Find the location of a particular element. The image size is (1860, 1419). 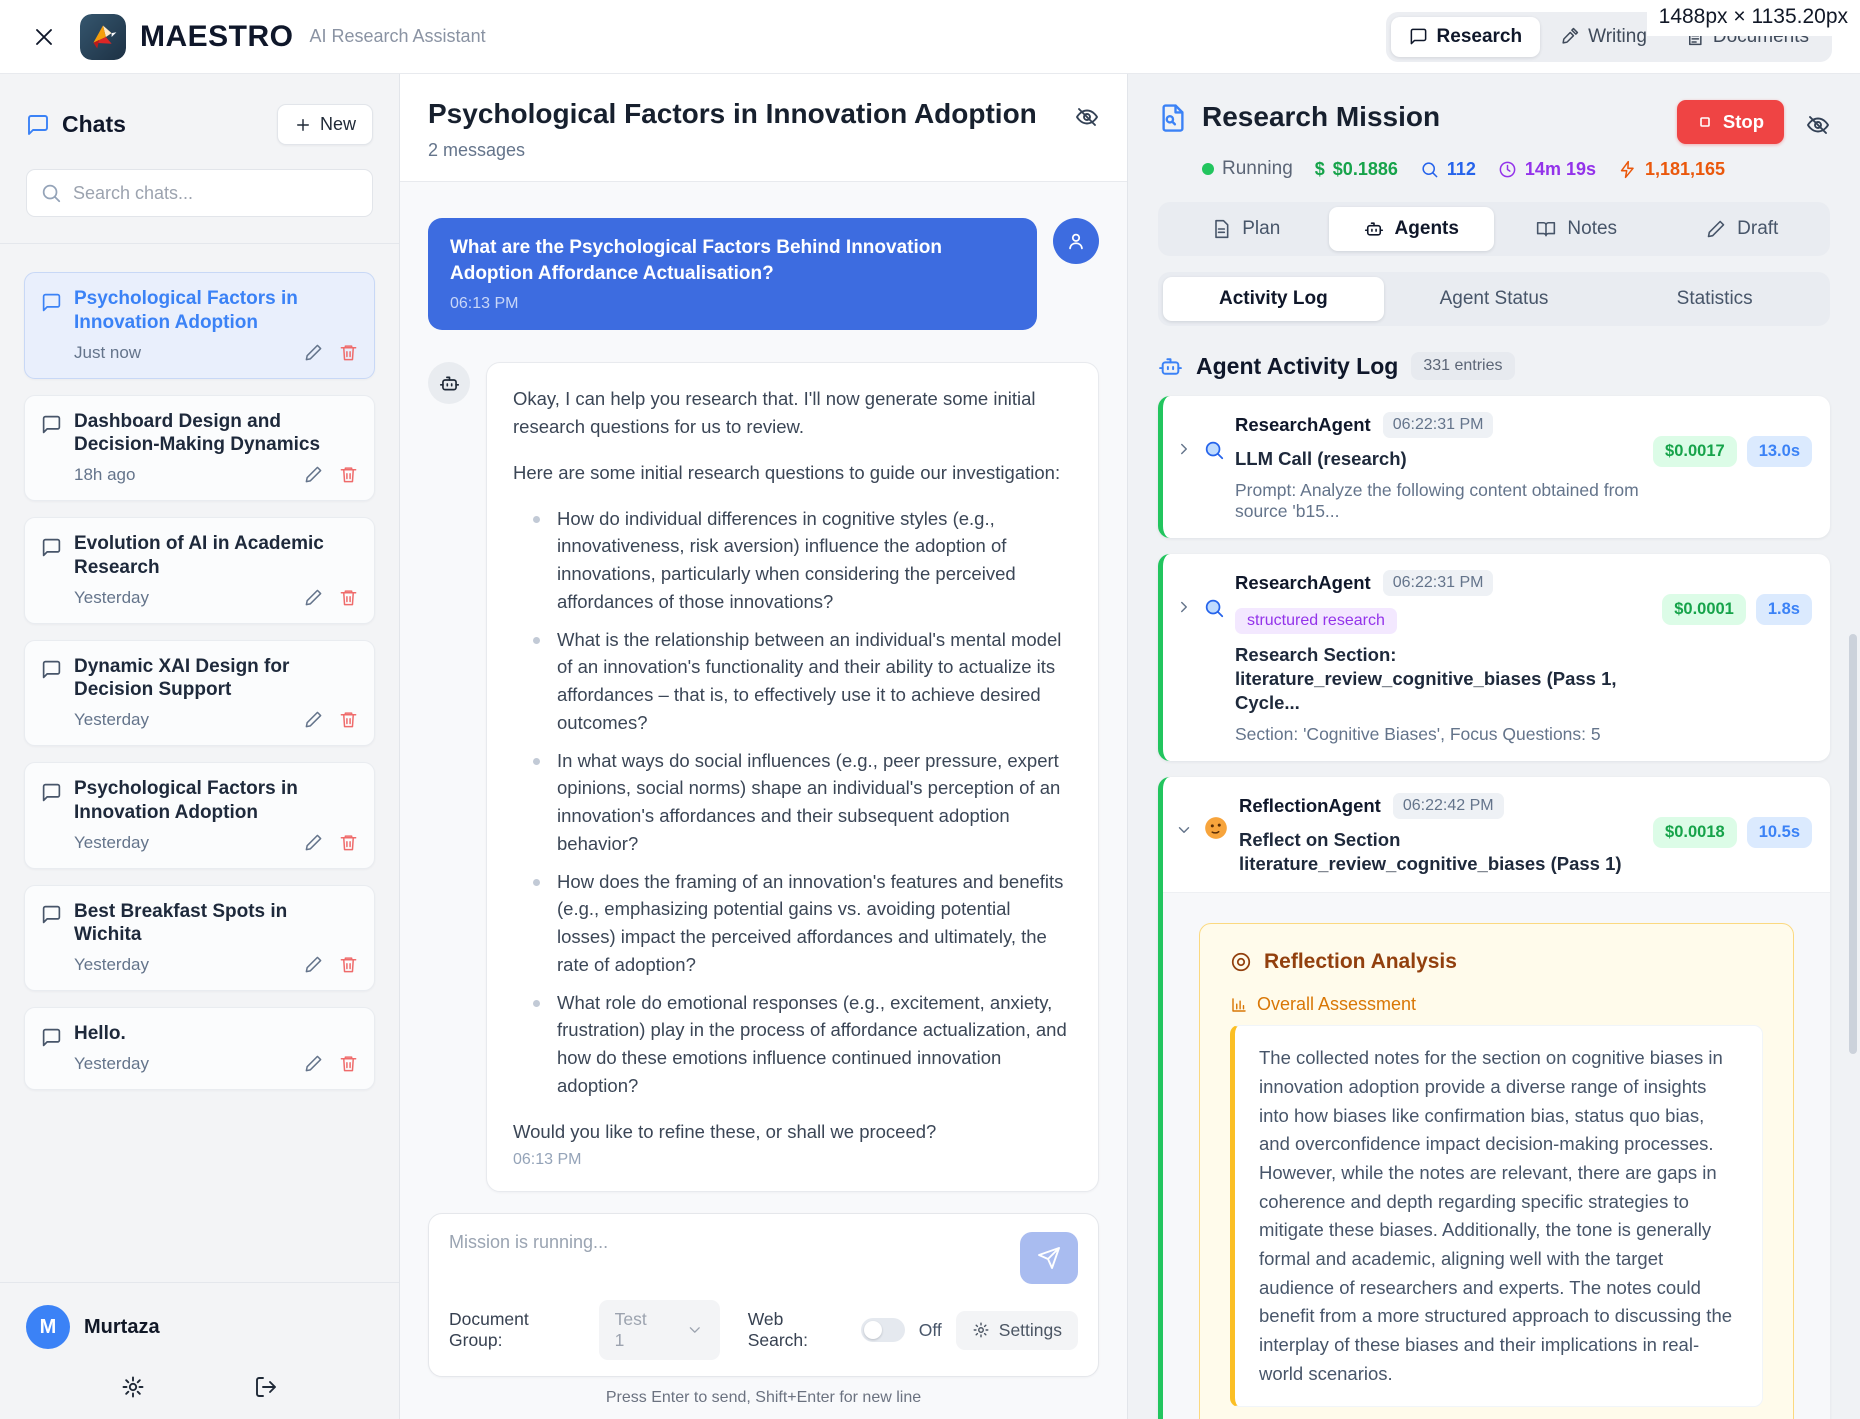

chats-heading: Chats is located at coordinates (76, 124).